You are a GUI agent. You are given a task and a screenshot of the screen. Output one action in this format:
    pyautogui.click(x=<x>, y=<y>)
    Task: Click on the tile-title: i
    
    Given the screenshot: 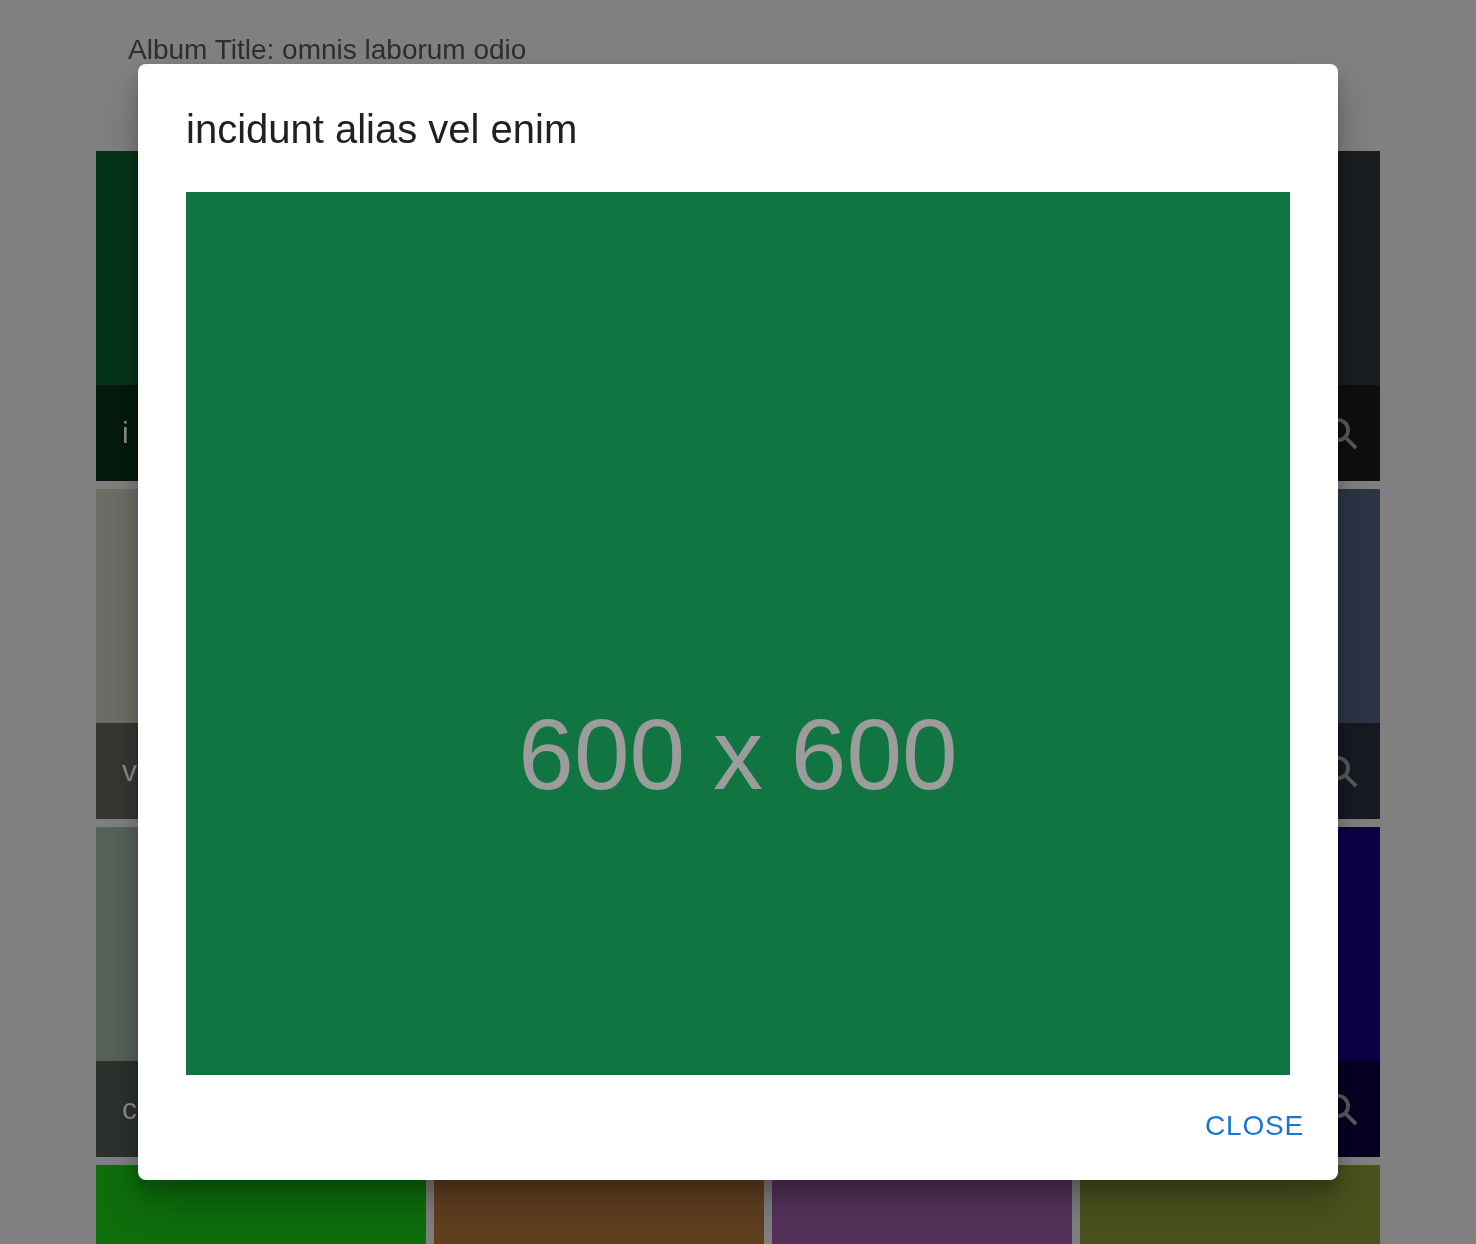 What is the action you would take?
    pyautogui.click(x=125, y=433)
    